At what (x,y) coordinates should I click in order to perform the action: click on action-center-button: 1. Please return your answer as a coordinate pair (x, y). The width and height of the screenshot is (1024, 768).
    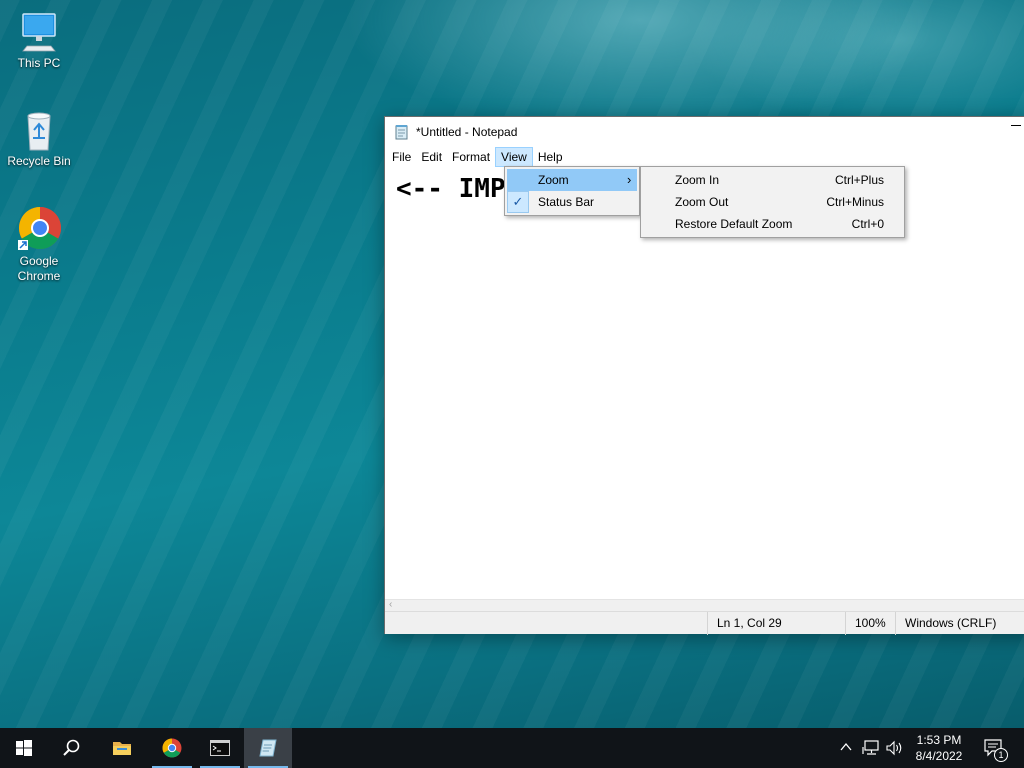
    Looking at the image, I should click on (995, 748).